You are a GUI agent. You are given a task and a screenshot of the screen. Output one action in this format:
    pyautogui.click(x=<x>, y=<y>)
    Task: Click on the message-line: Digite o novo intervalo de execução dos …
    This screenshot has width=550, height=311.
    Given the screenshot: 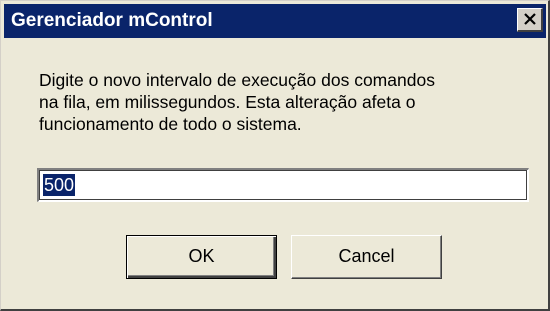 What is the action you would take?
    pyautogui.click(x=237, y=80)
    